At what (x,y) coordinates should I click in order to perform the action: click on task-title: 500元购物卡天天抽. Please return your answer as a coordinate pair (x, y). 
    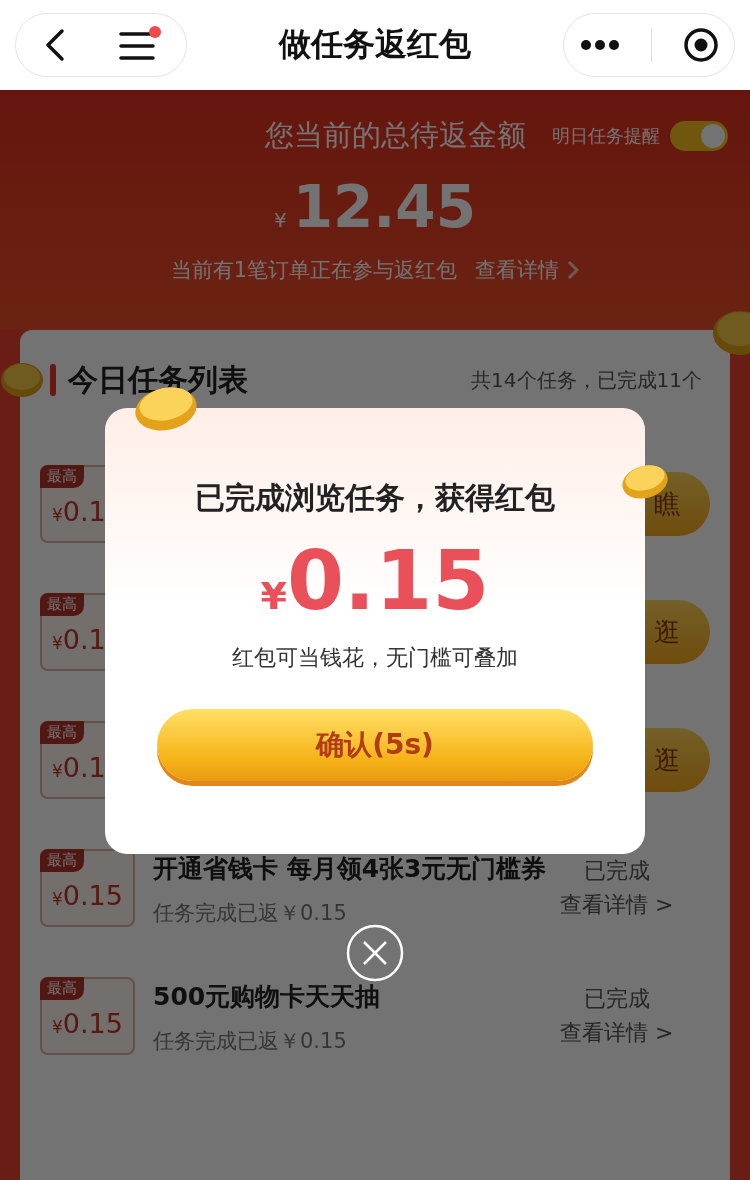
    Looking at the image, I should click on (267, 997).